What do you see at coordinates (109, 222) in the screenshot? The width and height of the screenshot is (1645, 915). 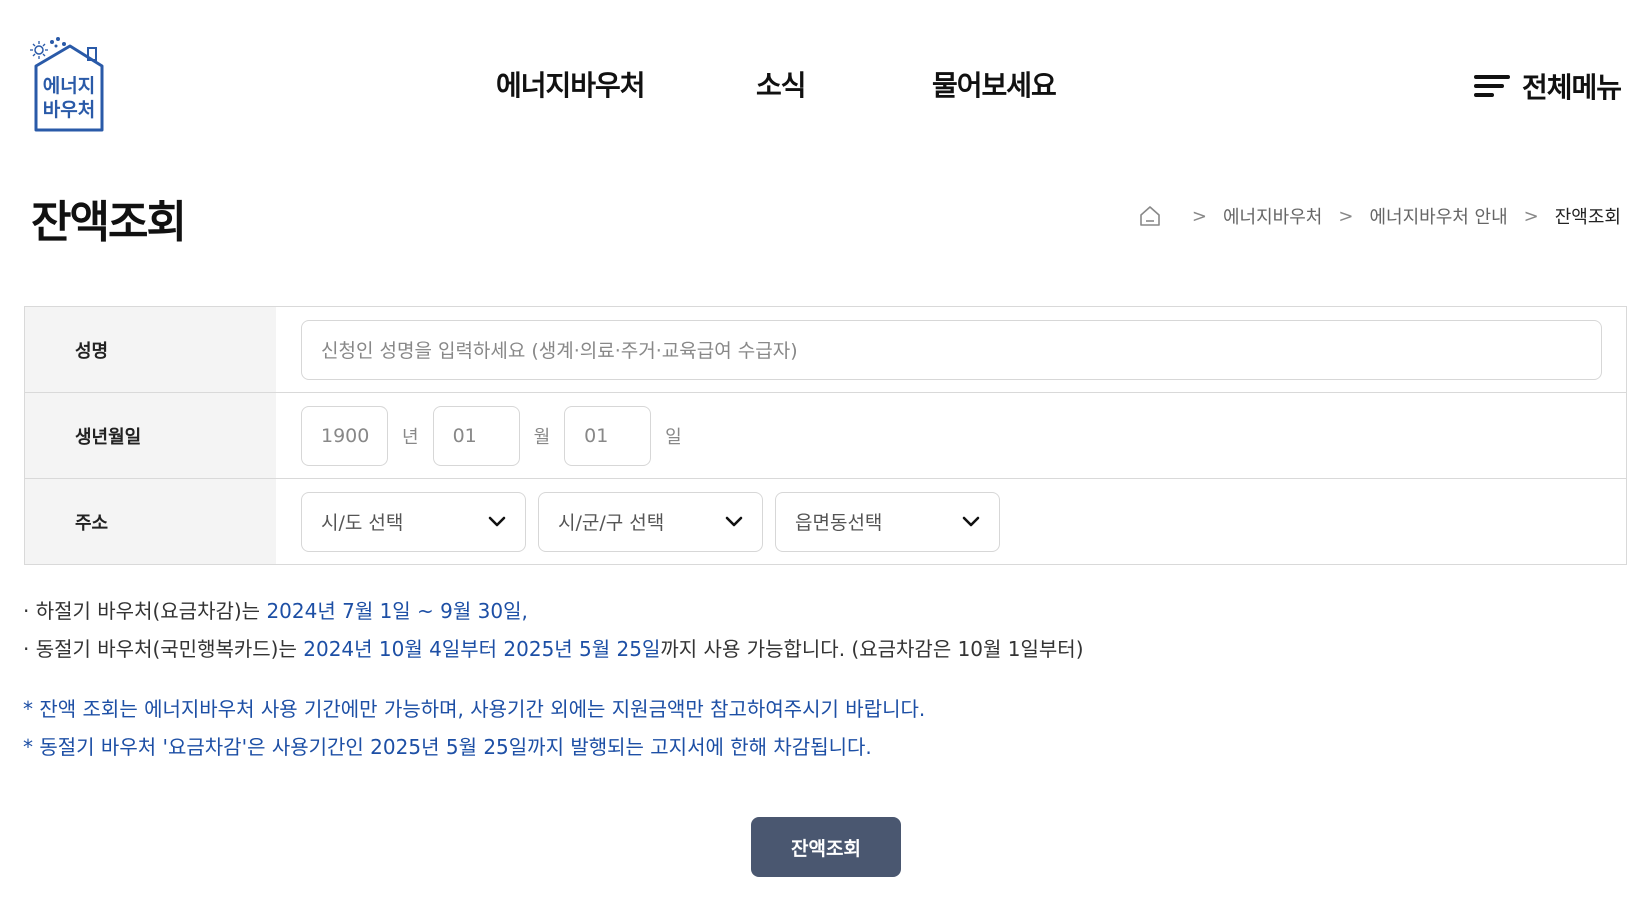 I see `page-title: 잔액조회` at bounding box center [109, 222].